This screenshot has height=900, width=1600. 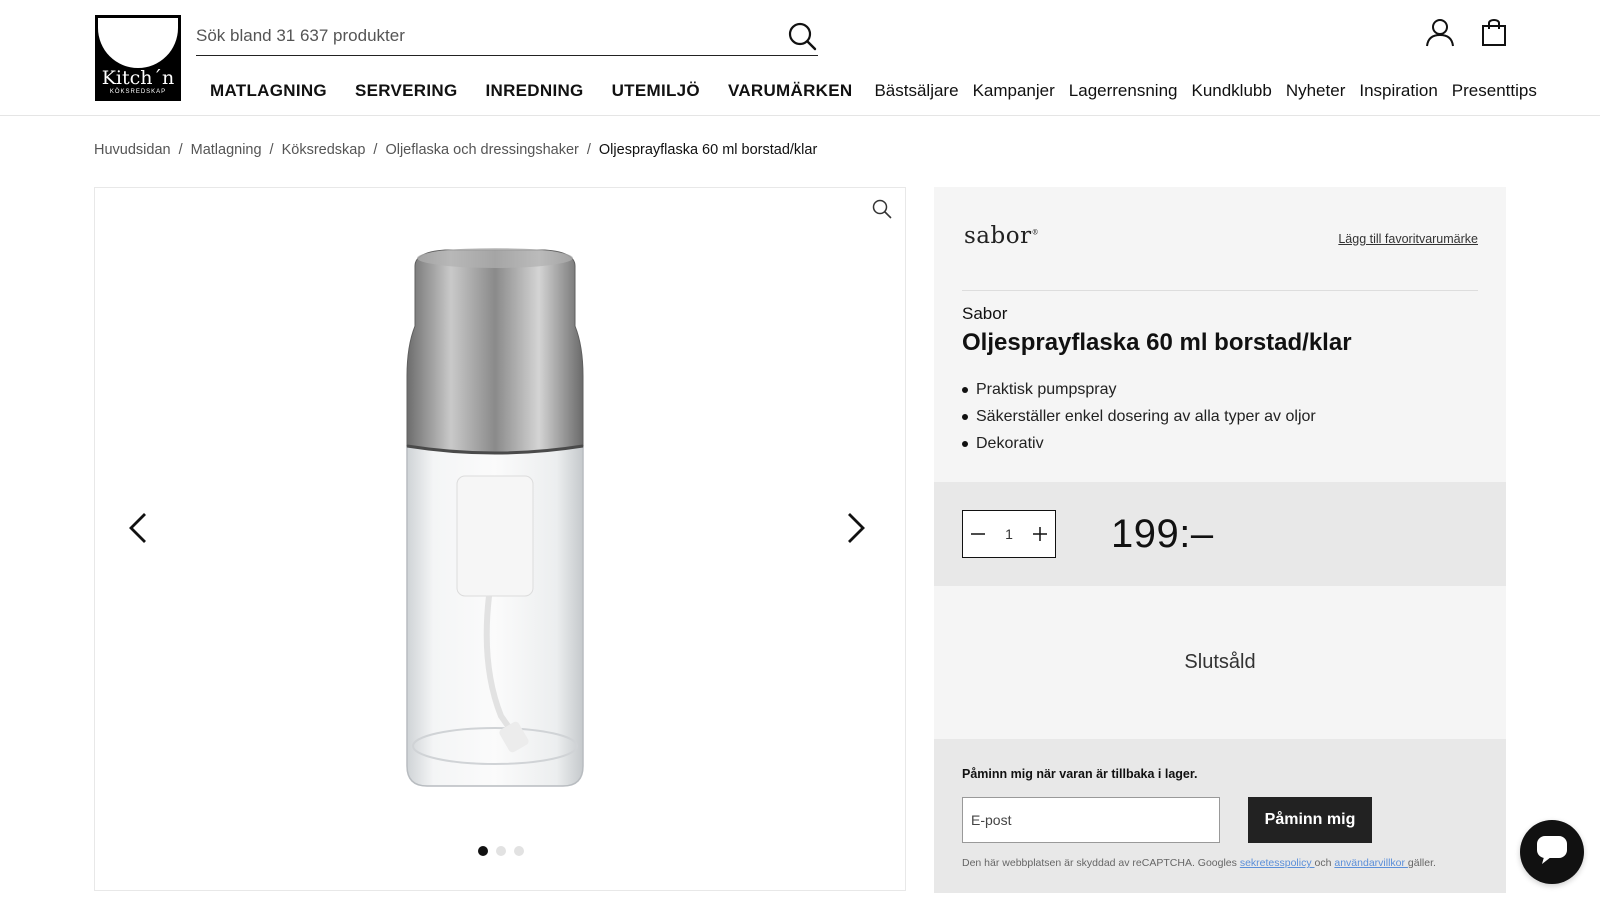 What do you see at coordinates (985, 313) in the screenshot?
I see `product-brand: Sabor` at bounding box center [985, 313].